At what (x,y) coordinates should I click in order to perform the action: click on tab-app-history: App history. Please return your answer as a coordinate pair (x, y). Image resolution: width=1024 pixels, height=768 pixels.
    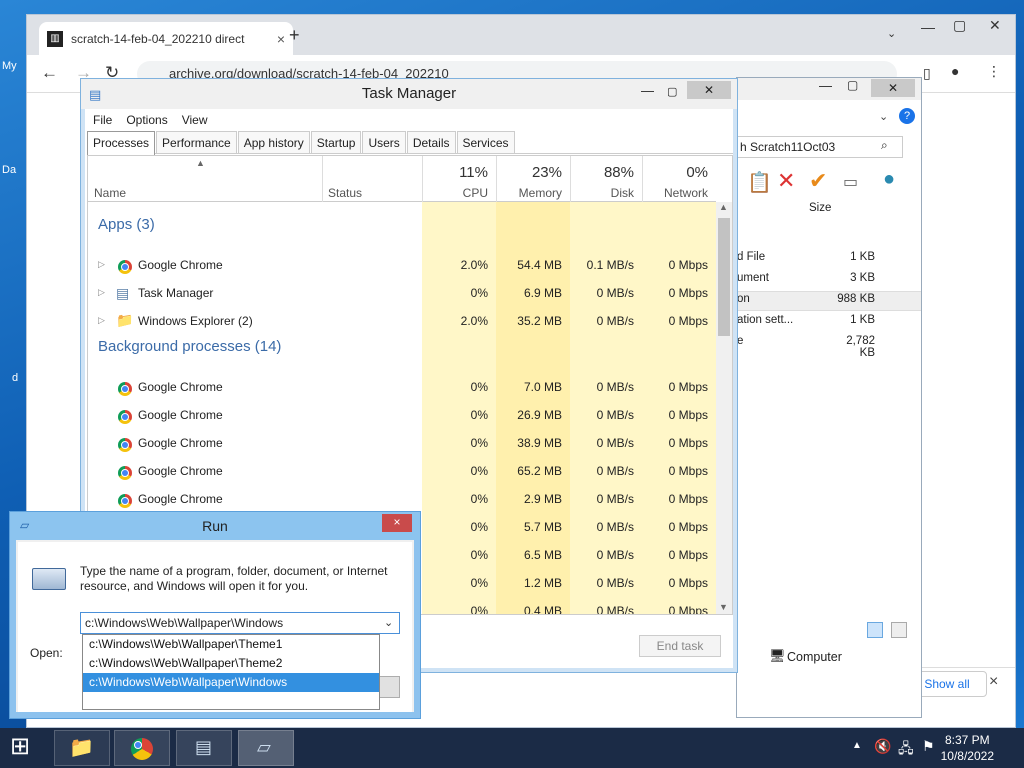
    Looking at the image, I should click on (273, 142).